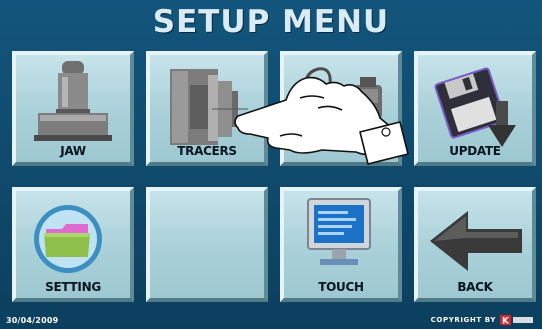 Image resolution: width=542 pixels, height=329 pixels. Describe the element at coordinates (475, 151) in the screenshot. I see `tile-label: UPDATE` at that location.